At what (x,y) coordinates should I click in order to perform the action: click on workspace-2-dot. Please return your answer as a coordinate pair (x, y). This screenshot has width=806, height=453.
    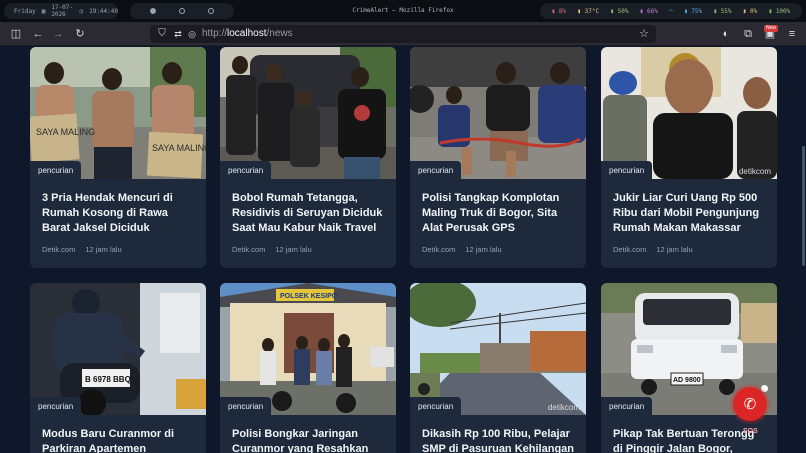
    Looking at the image, I should click on (182, 11).